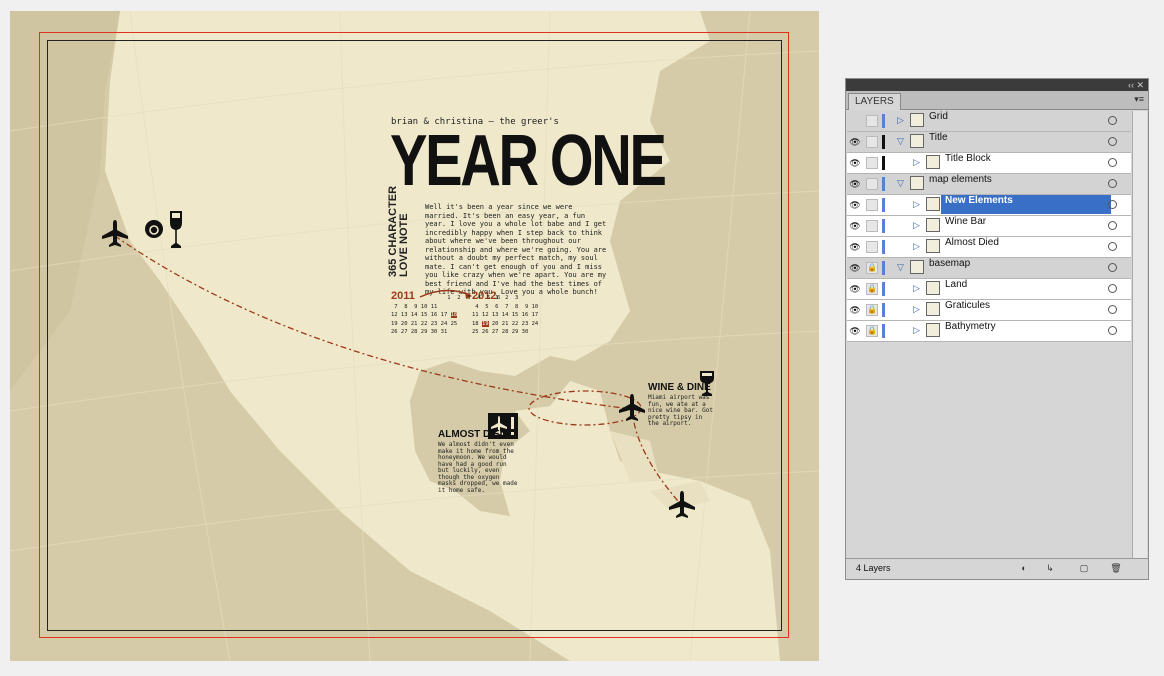 The image size is (1164, 676). I want to click on almost-died-heading: ALMOST DIED, so click(472, 434).